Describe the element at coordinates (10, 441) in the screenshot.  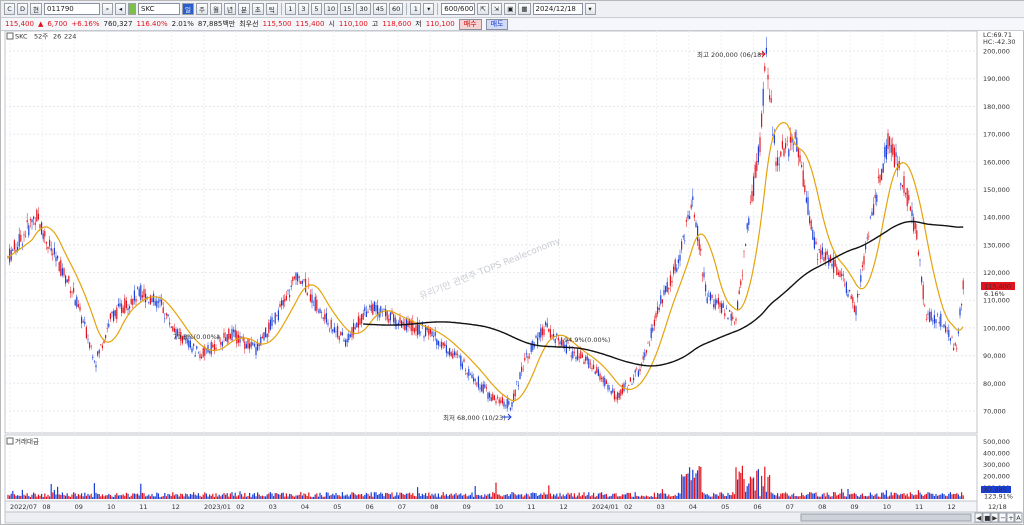
I see `volume-legend-icon` at that location.